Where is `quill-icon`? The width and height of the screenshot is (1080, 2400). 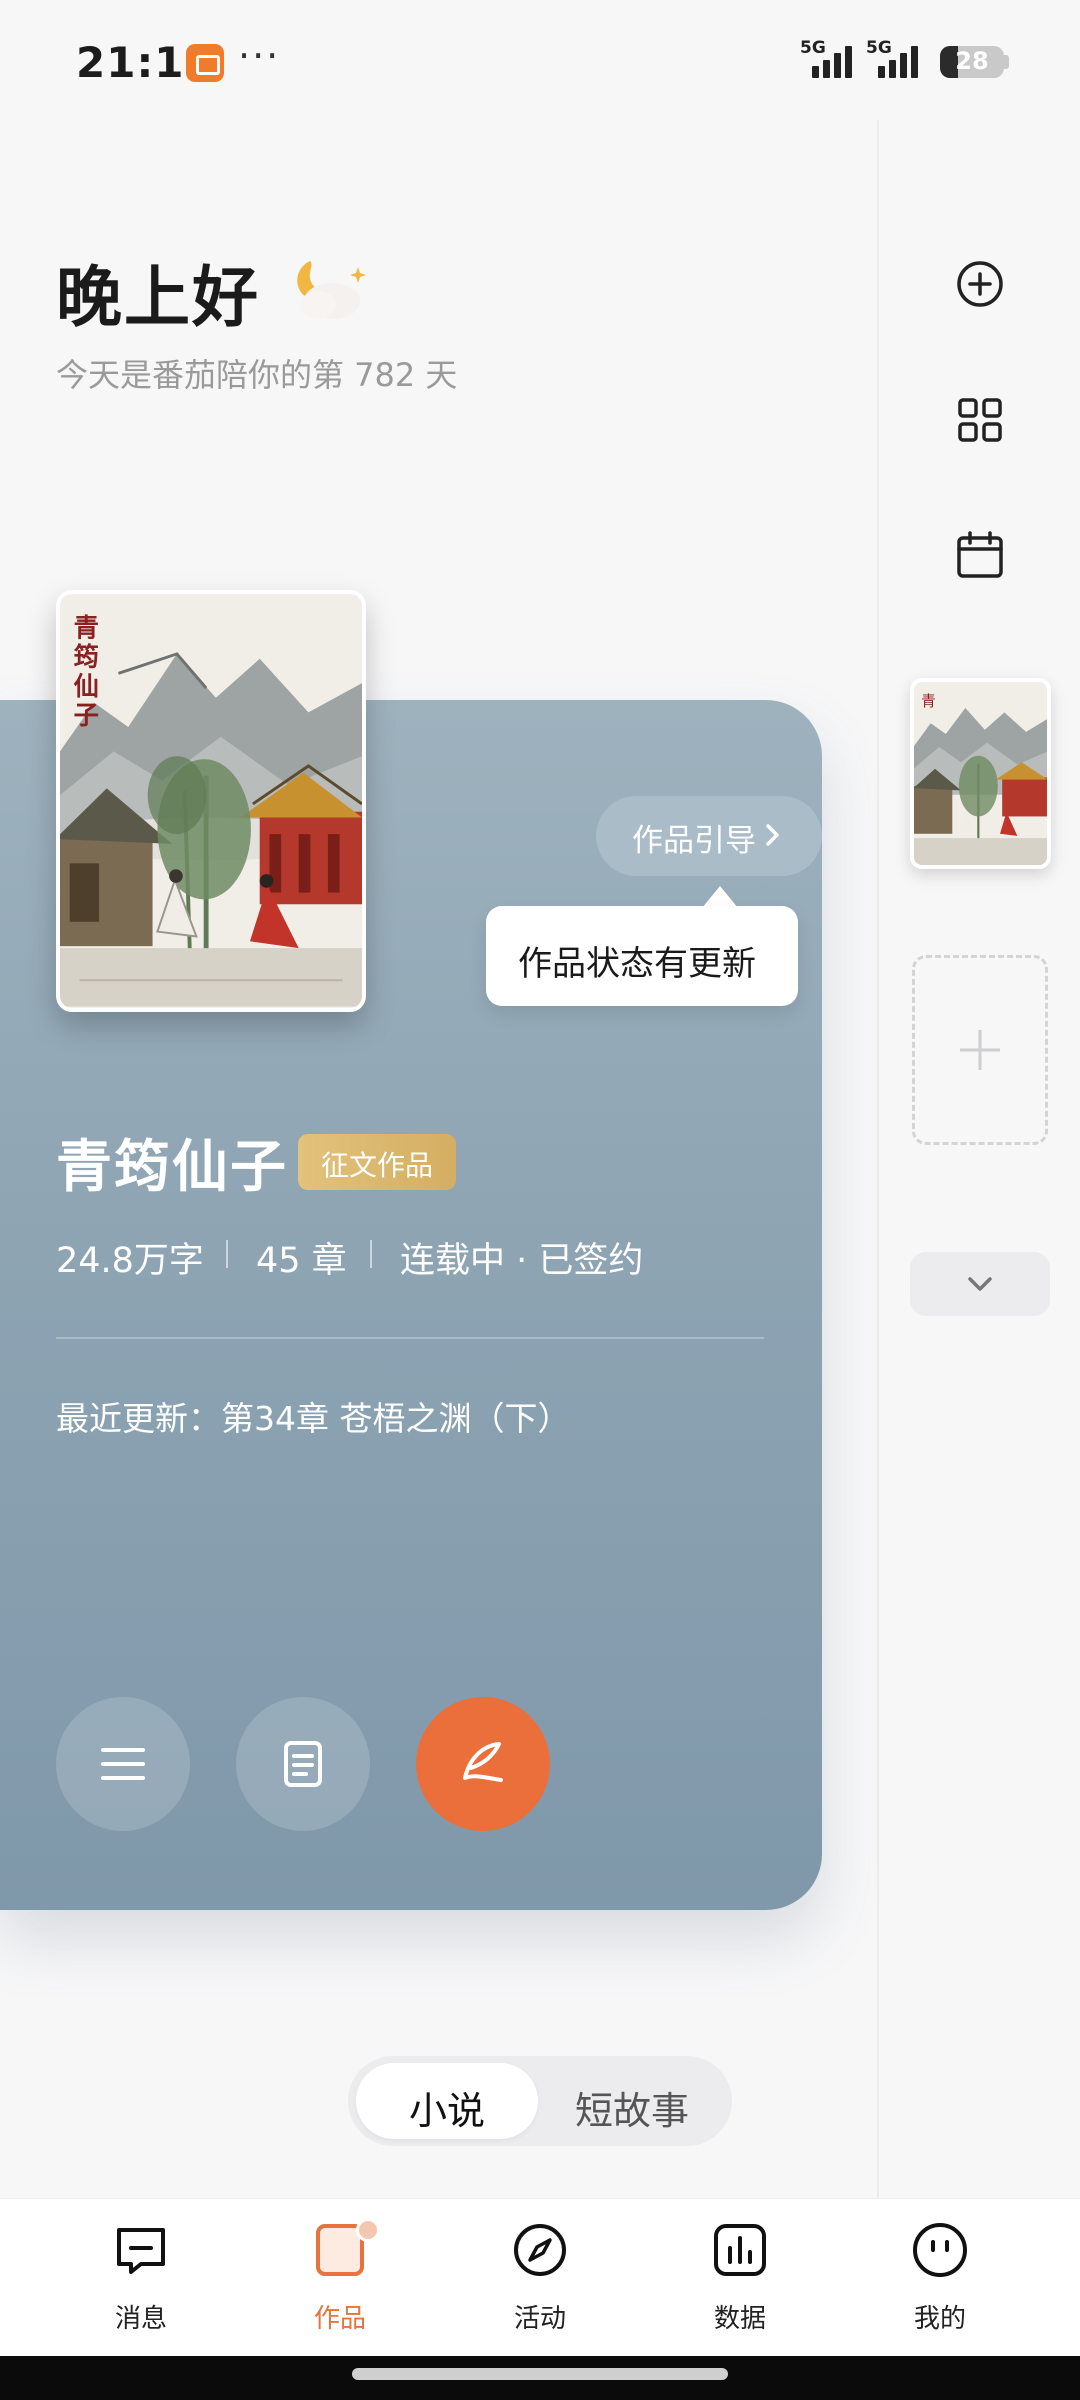
quill-icon is located at coordinates (483, 1762).